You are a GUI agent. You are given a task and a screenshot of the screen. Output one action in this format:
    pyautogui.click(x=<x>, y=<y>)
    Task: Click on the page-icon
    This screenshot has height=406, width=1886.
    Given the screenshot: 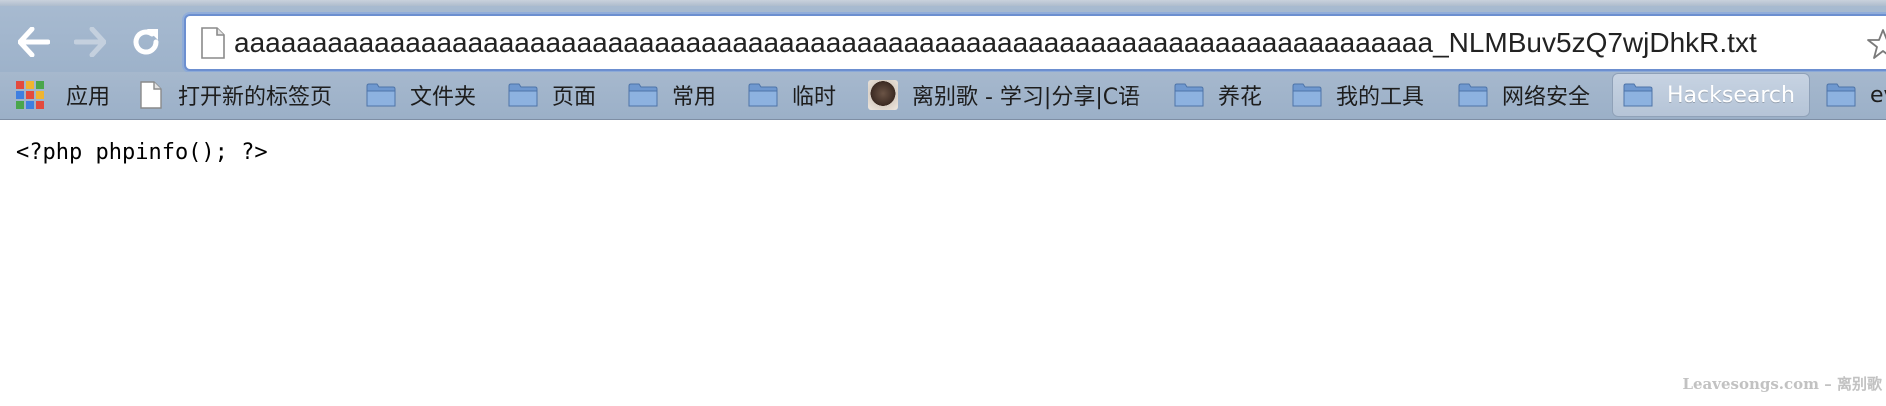 What is the action you would take?
    pyautogui.click(x=151, y=95)
    